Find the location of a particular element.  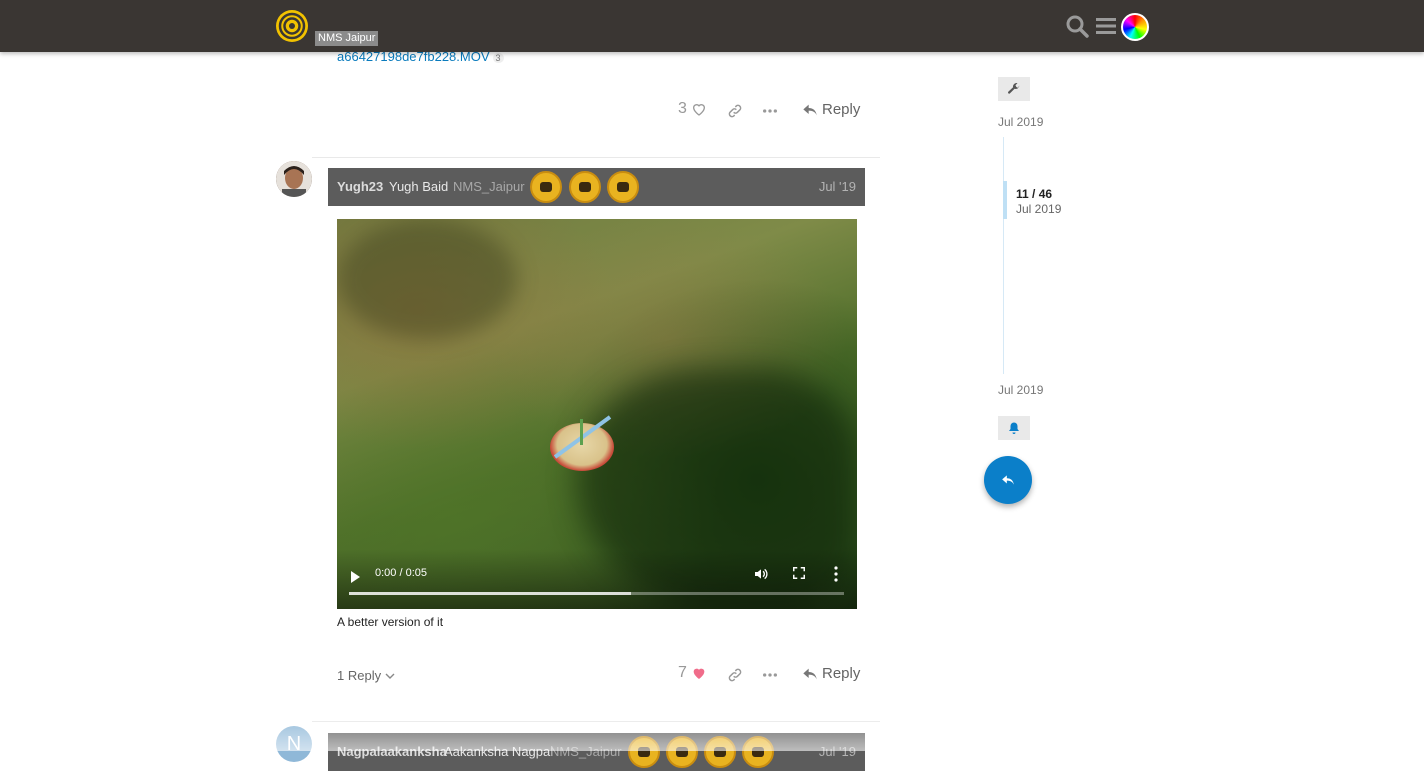

like-button: 3 is located at coordinates (692, 109).